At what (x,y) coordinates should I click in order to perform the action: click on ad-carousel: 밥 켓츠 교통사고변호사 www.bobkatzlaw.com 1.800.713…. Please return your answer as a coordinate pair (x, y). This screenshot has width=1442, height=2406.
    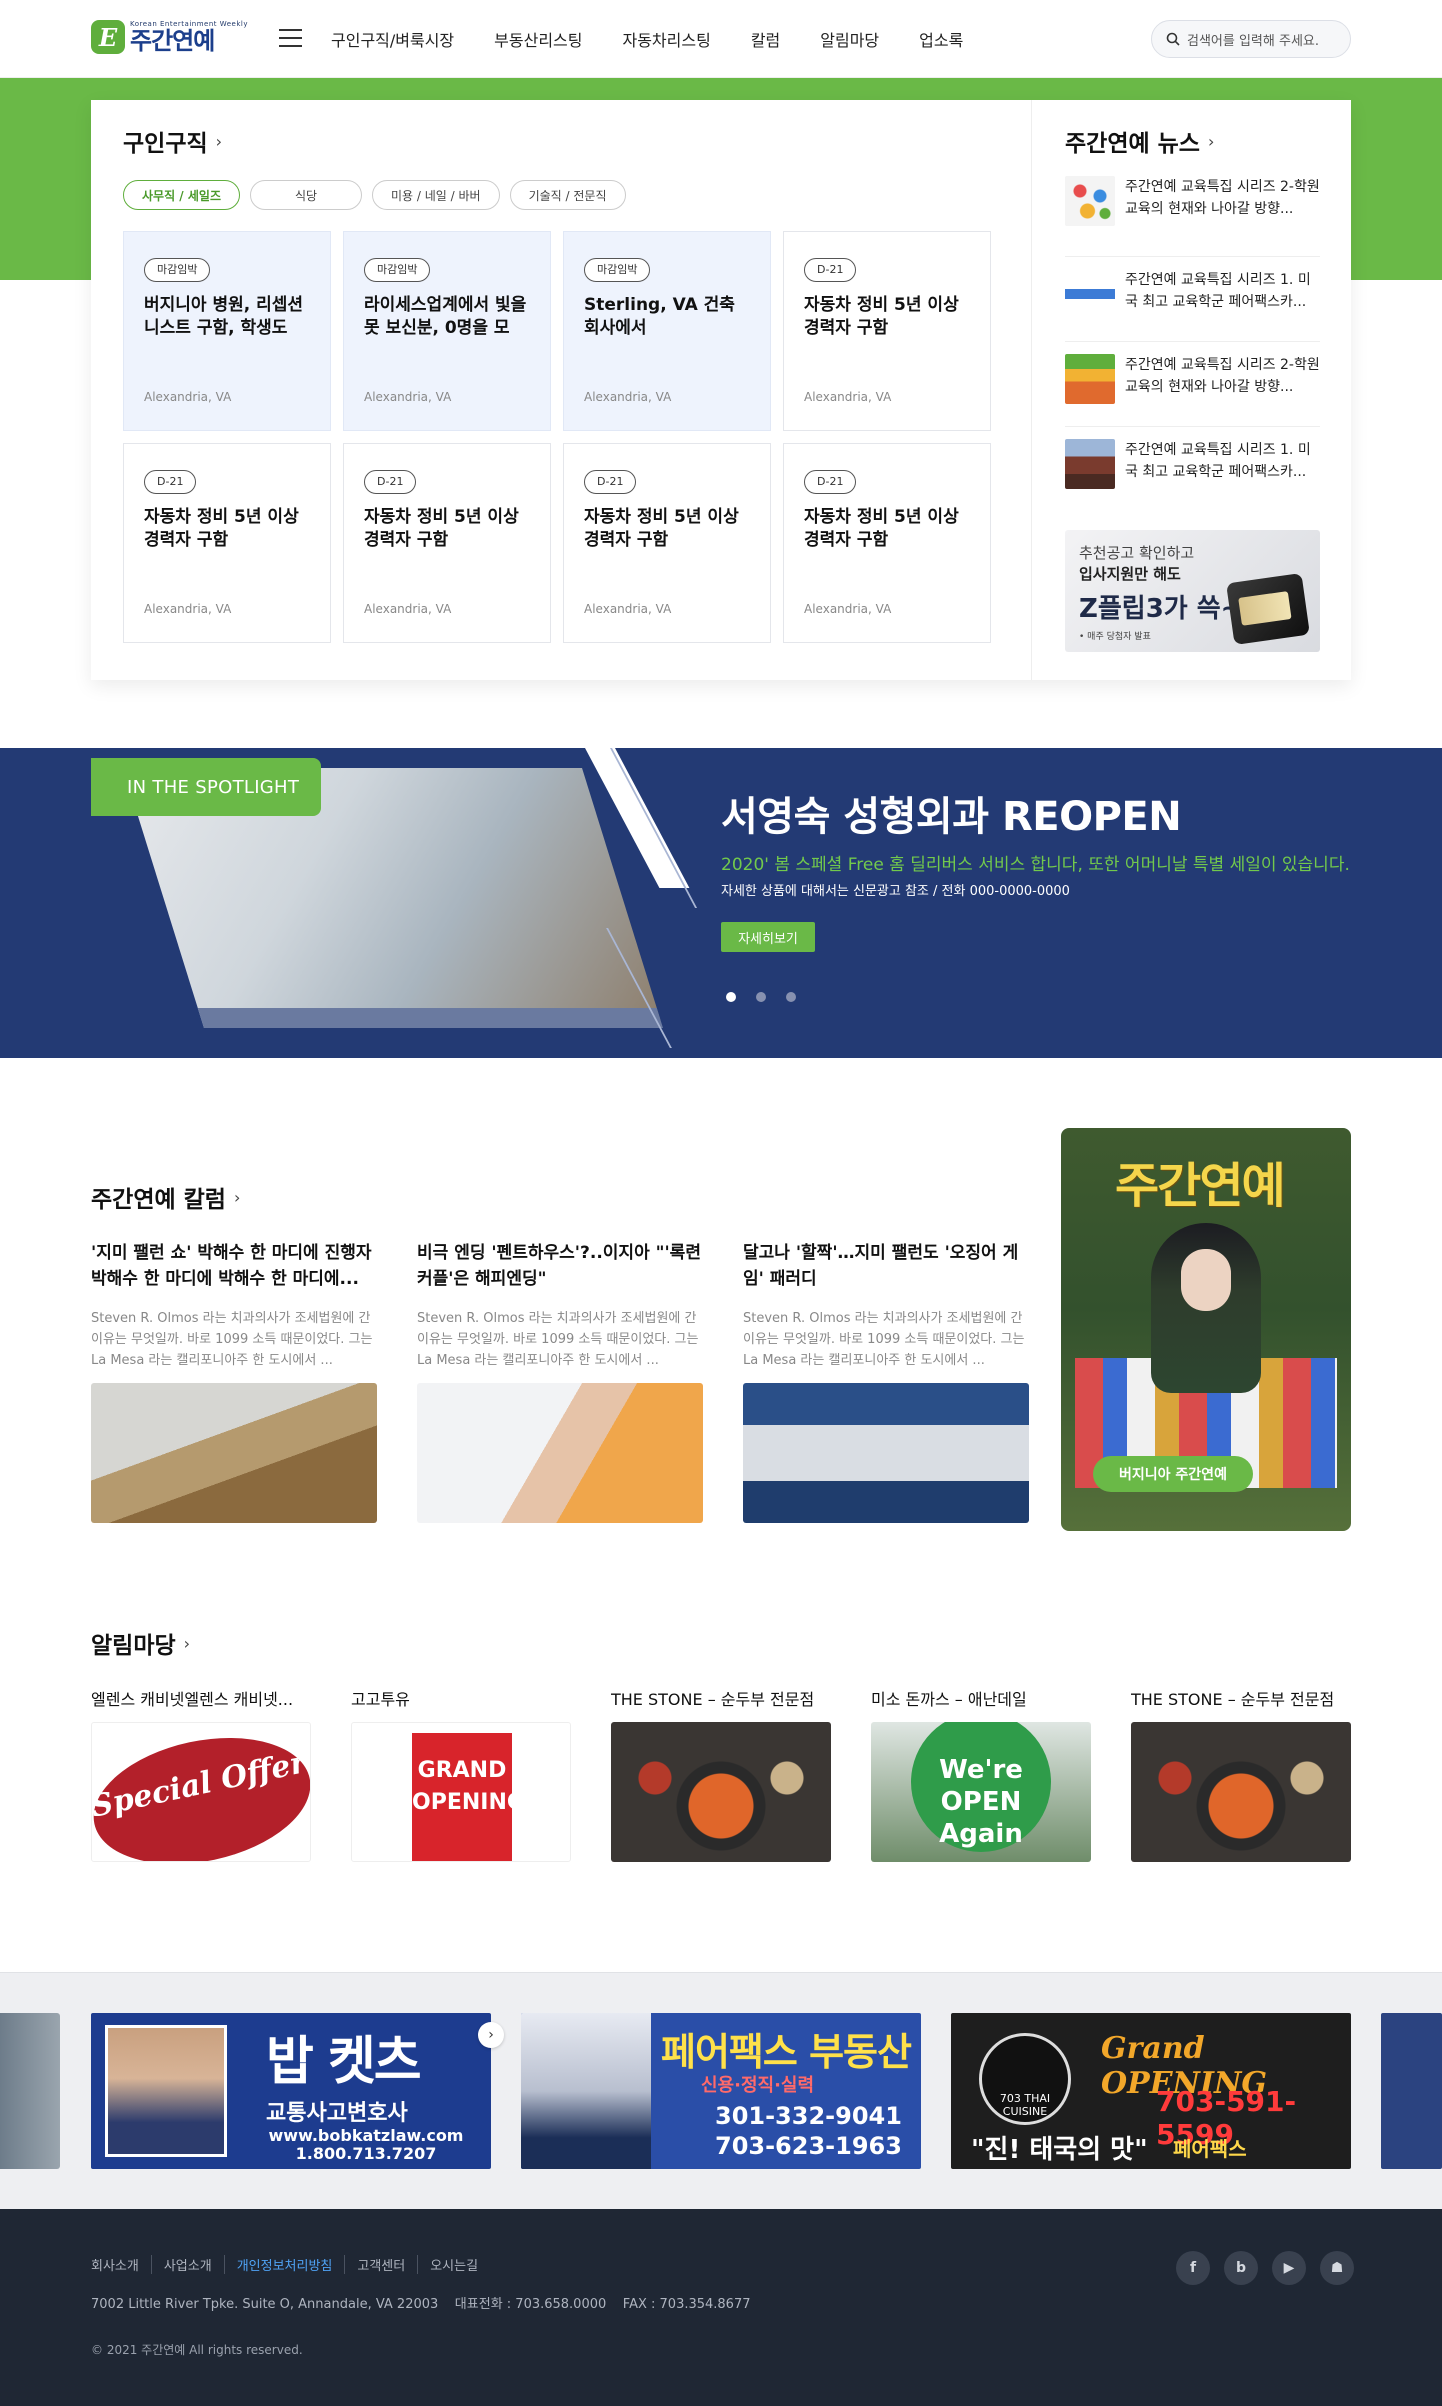
    Looking at the image, I should click on (721, 2090).